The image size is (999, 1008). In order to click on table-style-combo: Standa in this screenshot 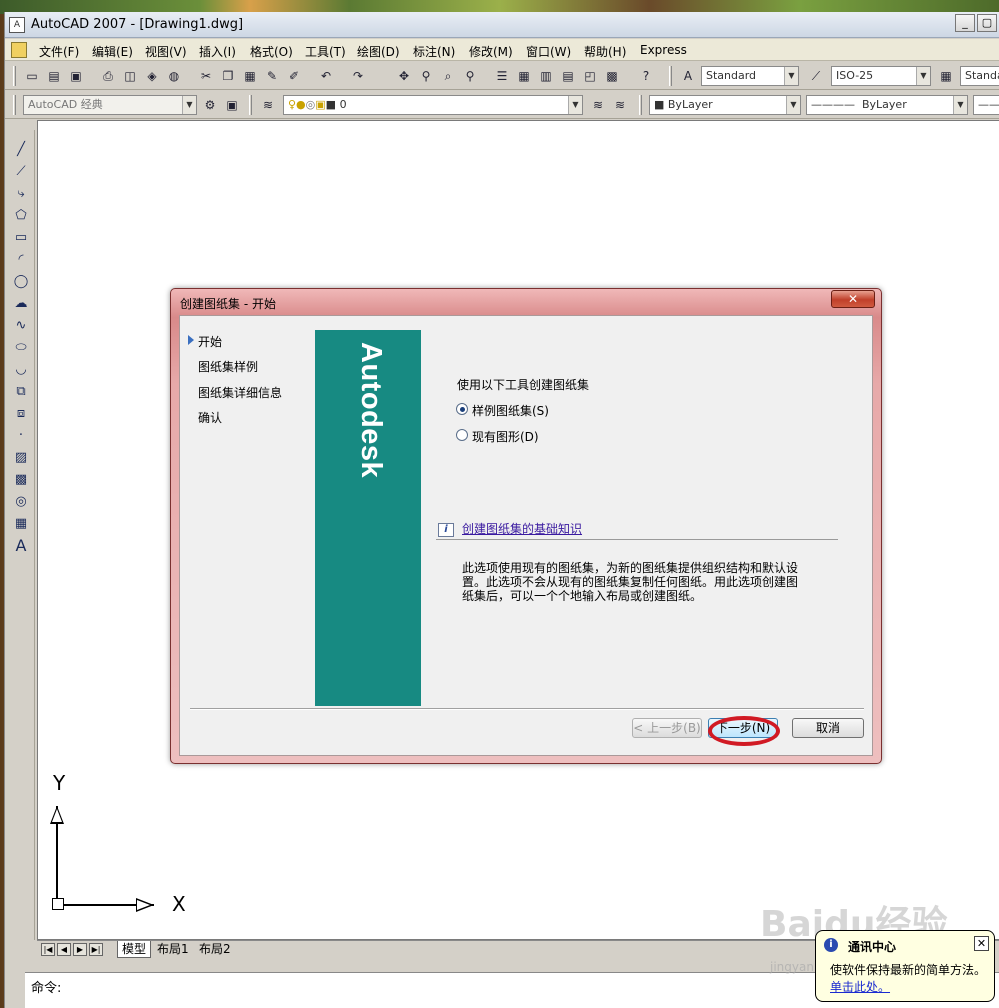, I will do `click(979, 76)`.